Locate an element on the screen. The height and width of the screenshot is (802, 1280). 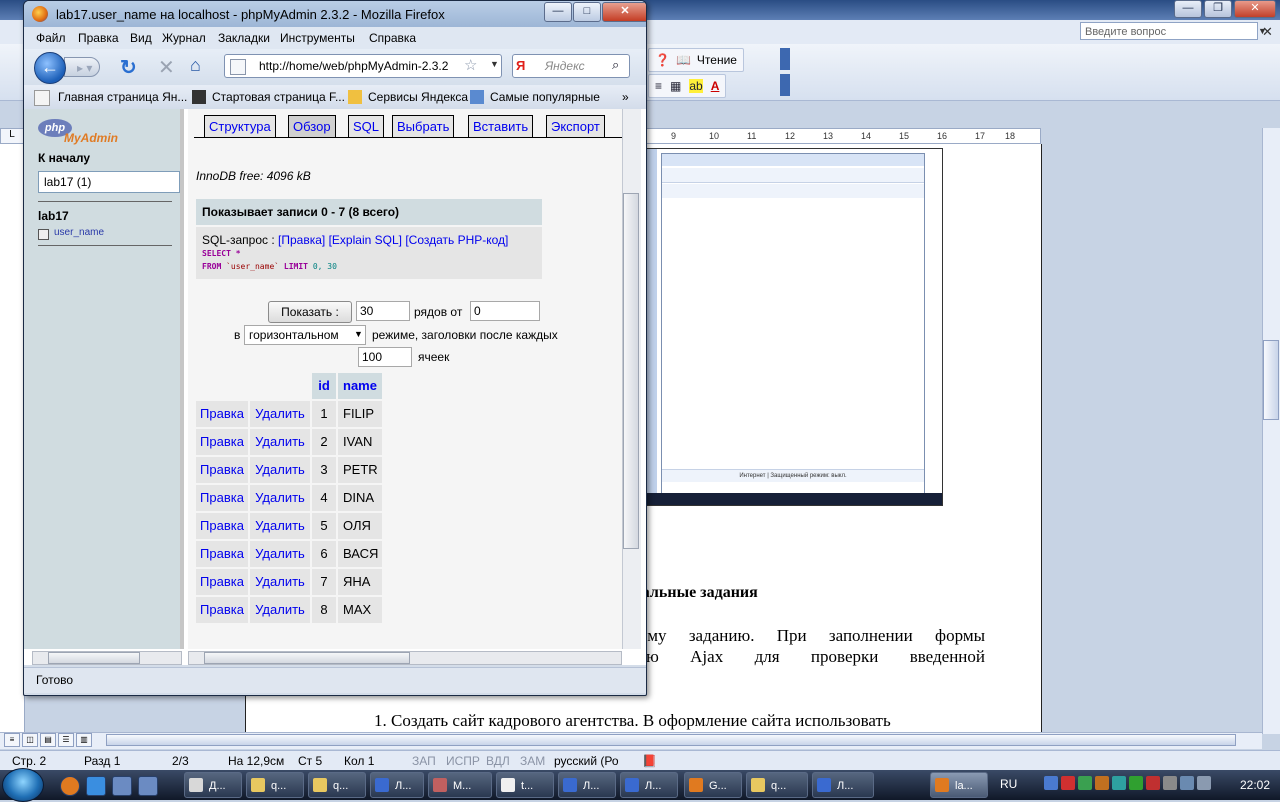
tray-app-icon is located at coordinates (1102, 783).